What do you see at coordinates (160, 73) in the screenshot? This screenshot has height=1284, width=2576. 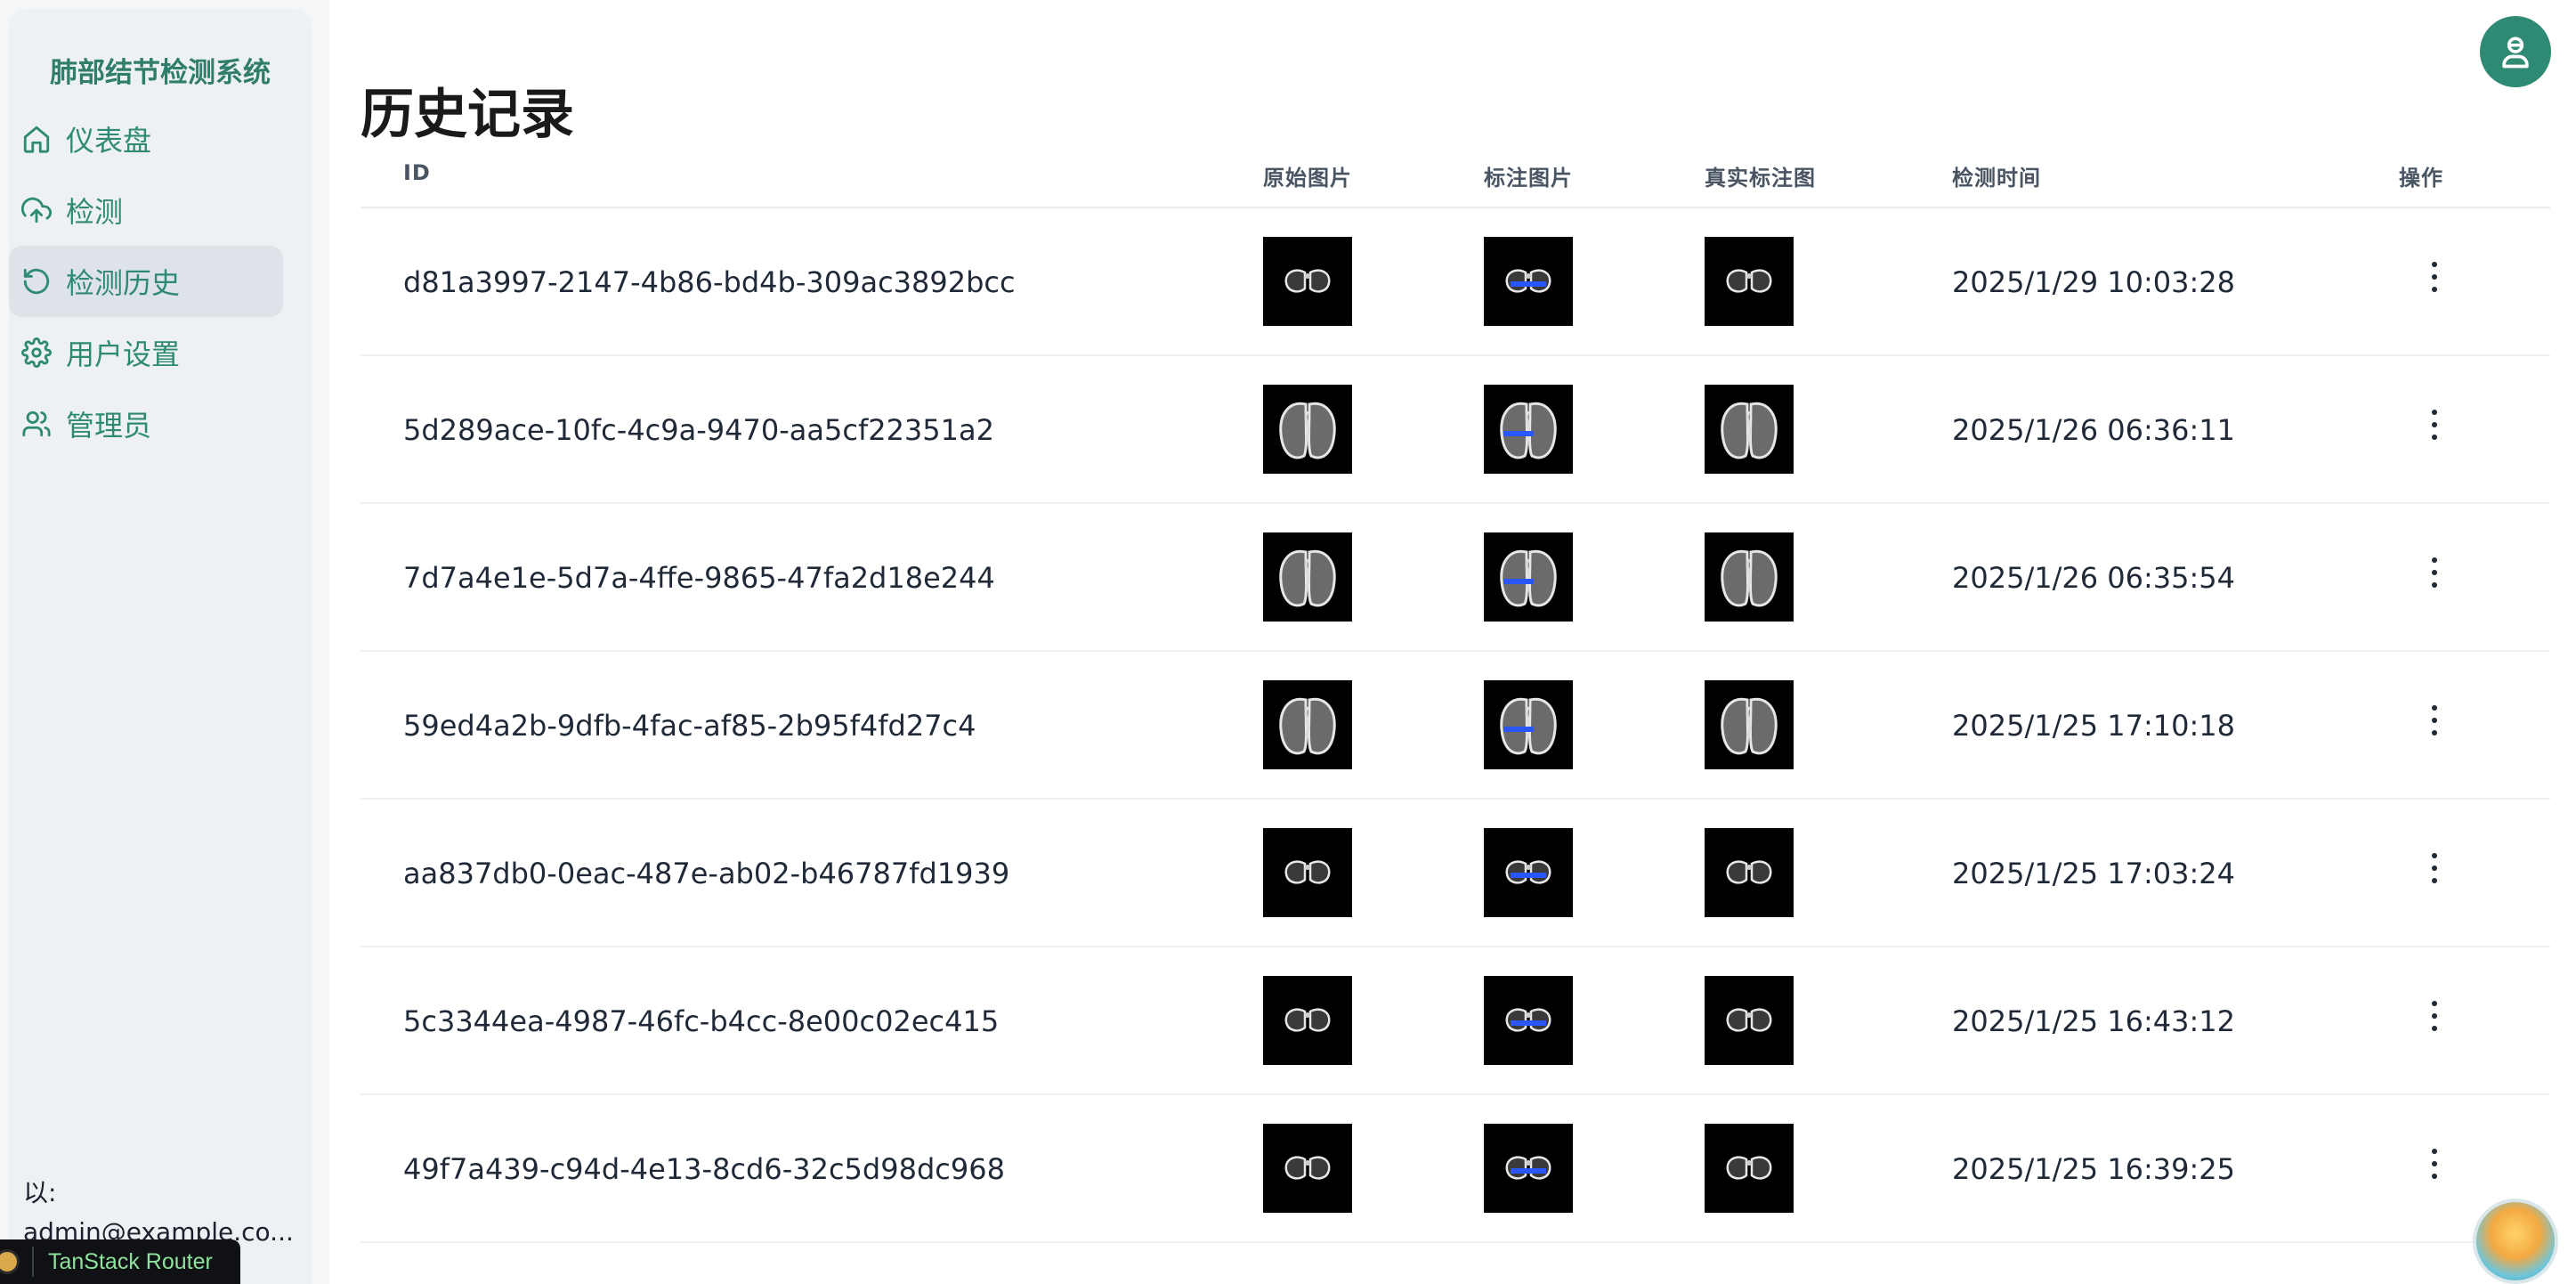 I see `app-title: 肺部结节检测系统` at bounding box center [160, 73].